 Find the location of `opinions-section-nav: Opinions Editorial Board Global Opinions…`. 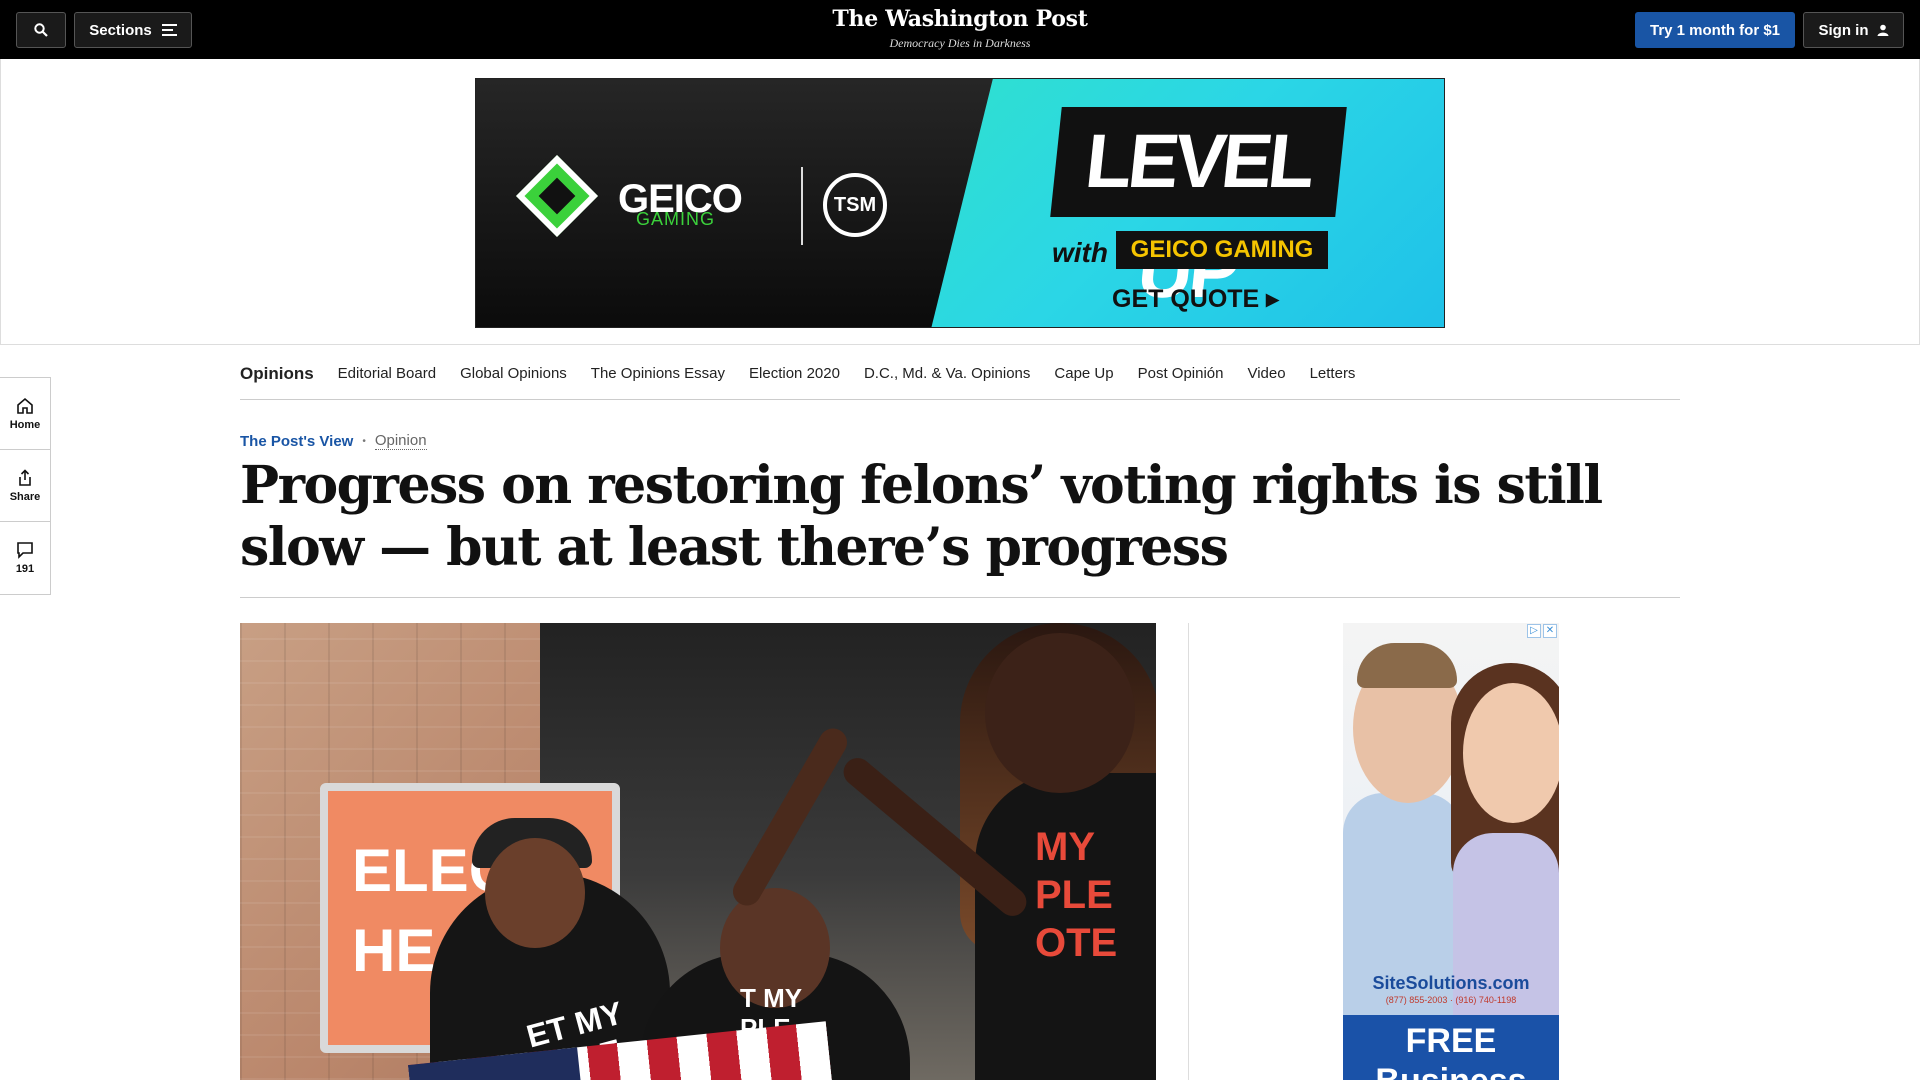

opinions-section-nav: Opinions Editorial Board Global Opinions… is located at coordinates (960, 374).